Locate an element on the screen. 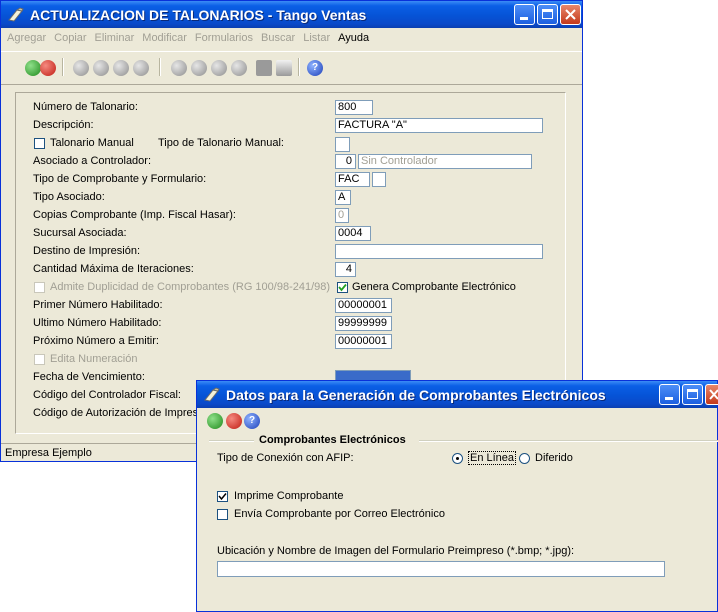 The height and width of the screenshot is (612, 718). imprime-checkbox is located at coordinates (222, 496).